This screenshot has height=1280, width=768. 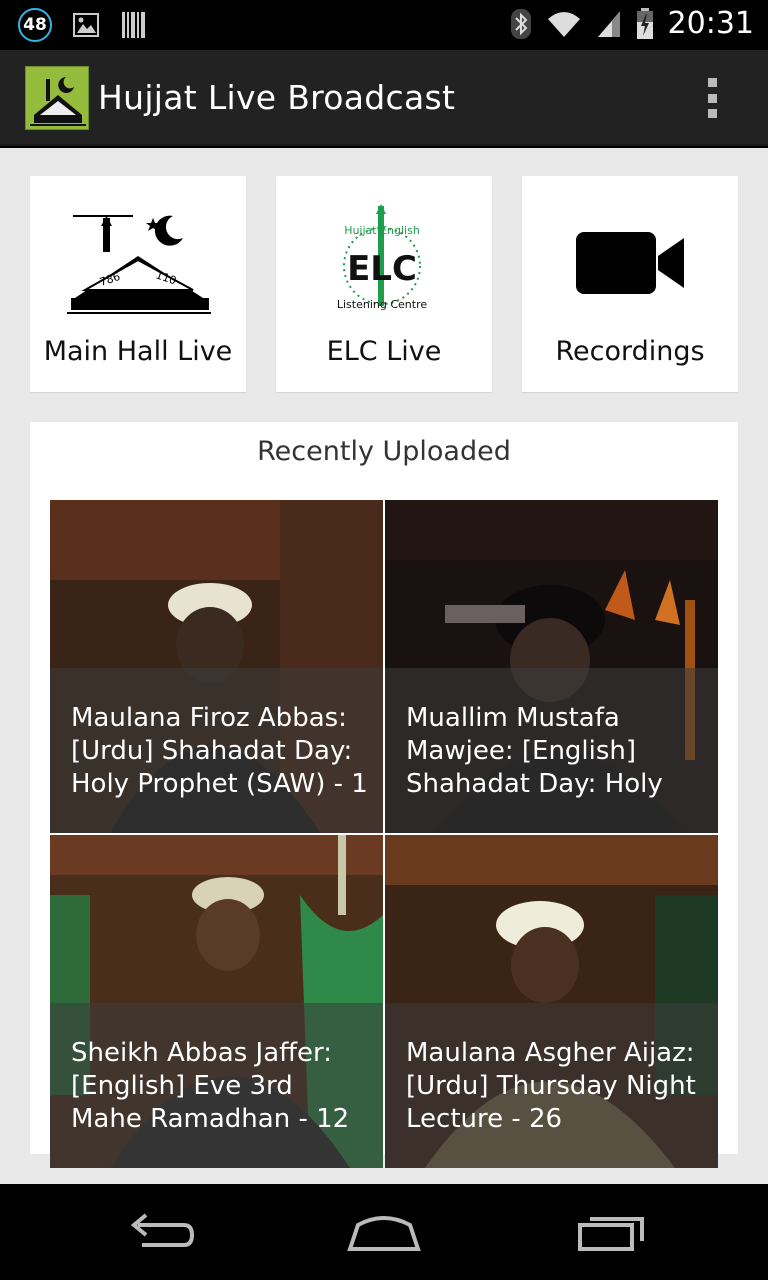 I want to click on back-icon, so click(x=160, y=1233).